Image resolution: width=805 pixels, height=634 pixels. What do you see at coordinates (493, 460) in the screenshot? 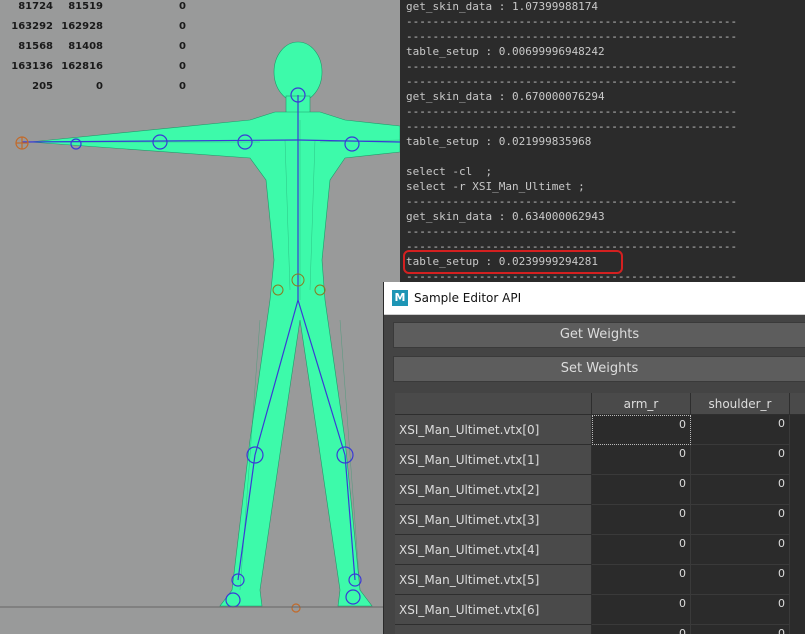
I see `row-header: XSI_Man_Ultimet.vtx[1]` at bounding box center [493, 460].